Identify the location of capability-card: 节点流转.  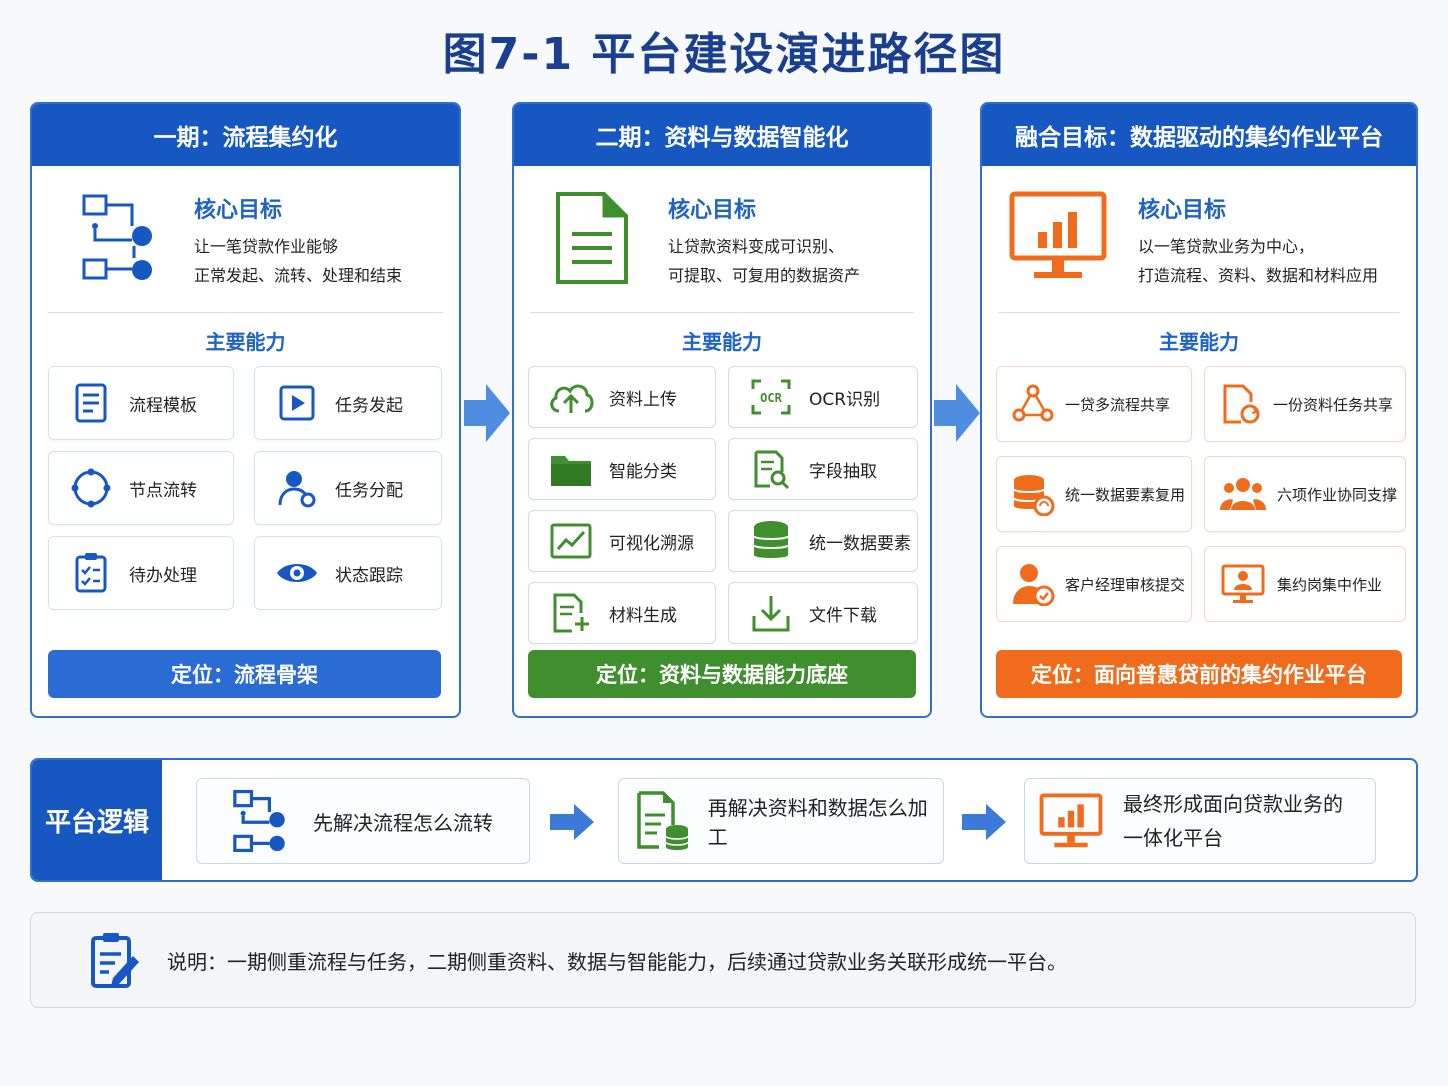
(141, 488).